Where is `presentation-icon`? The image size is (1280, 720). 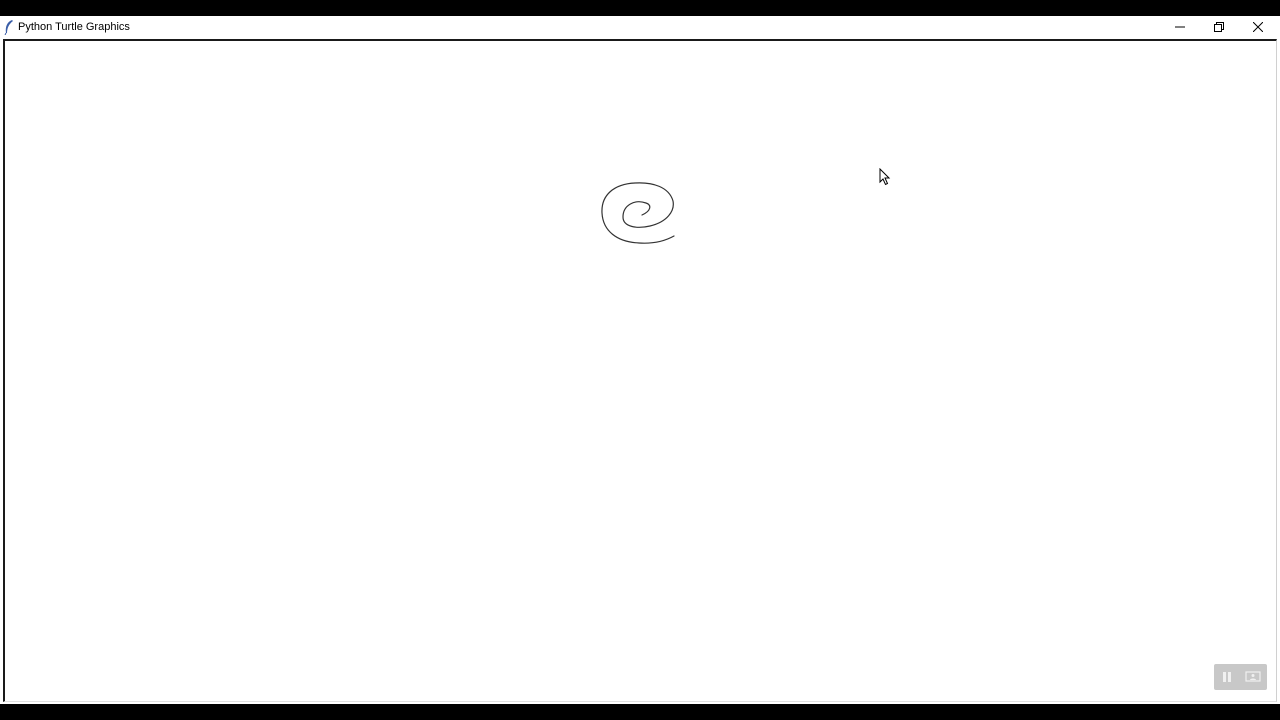
presentation-icon is located at coordinates (1253, 676).